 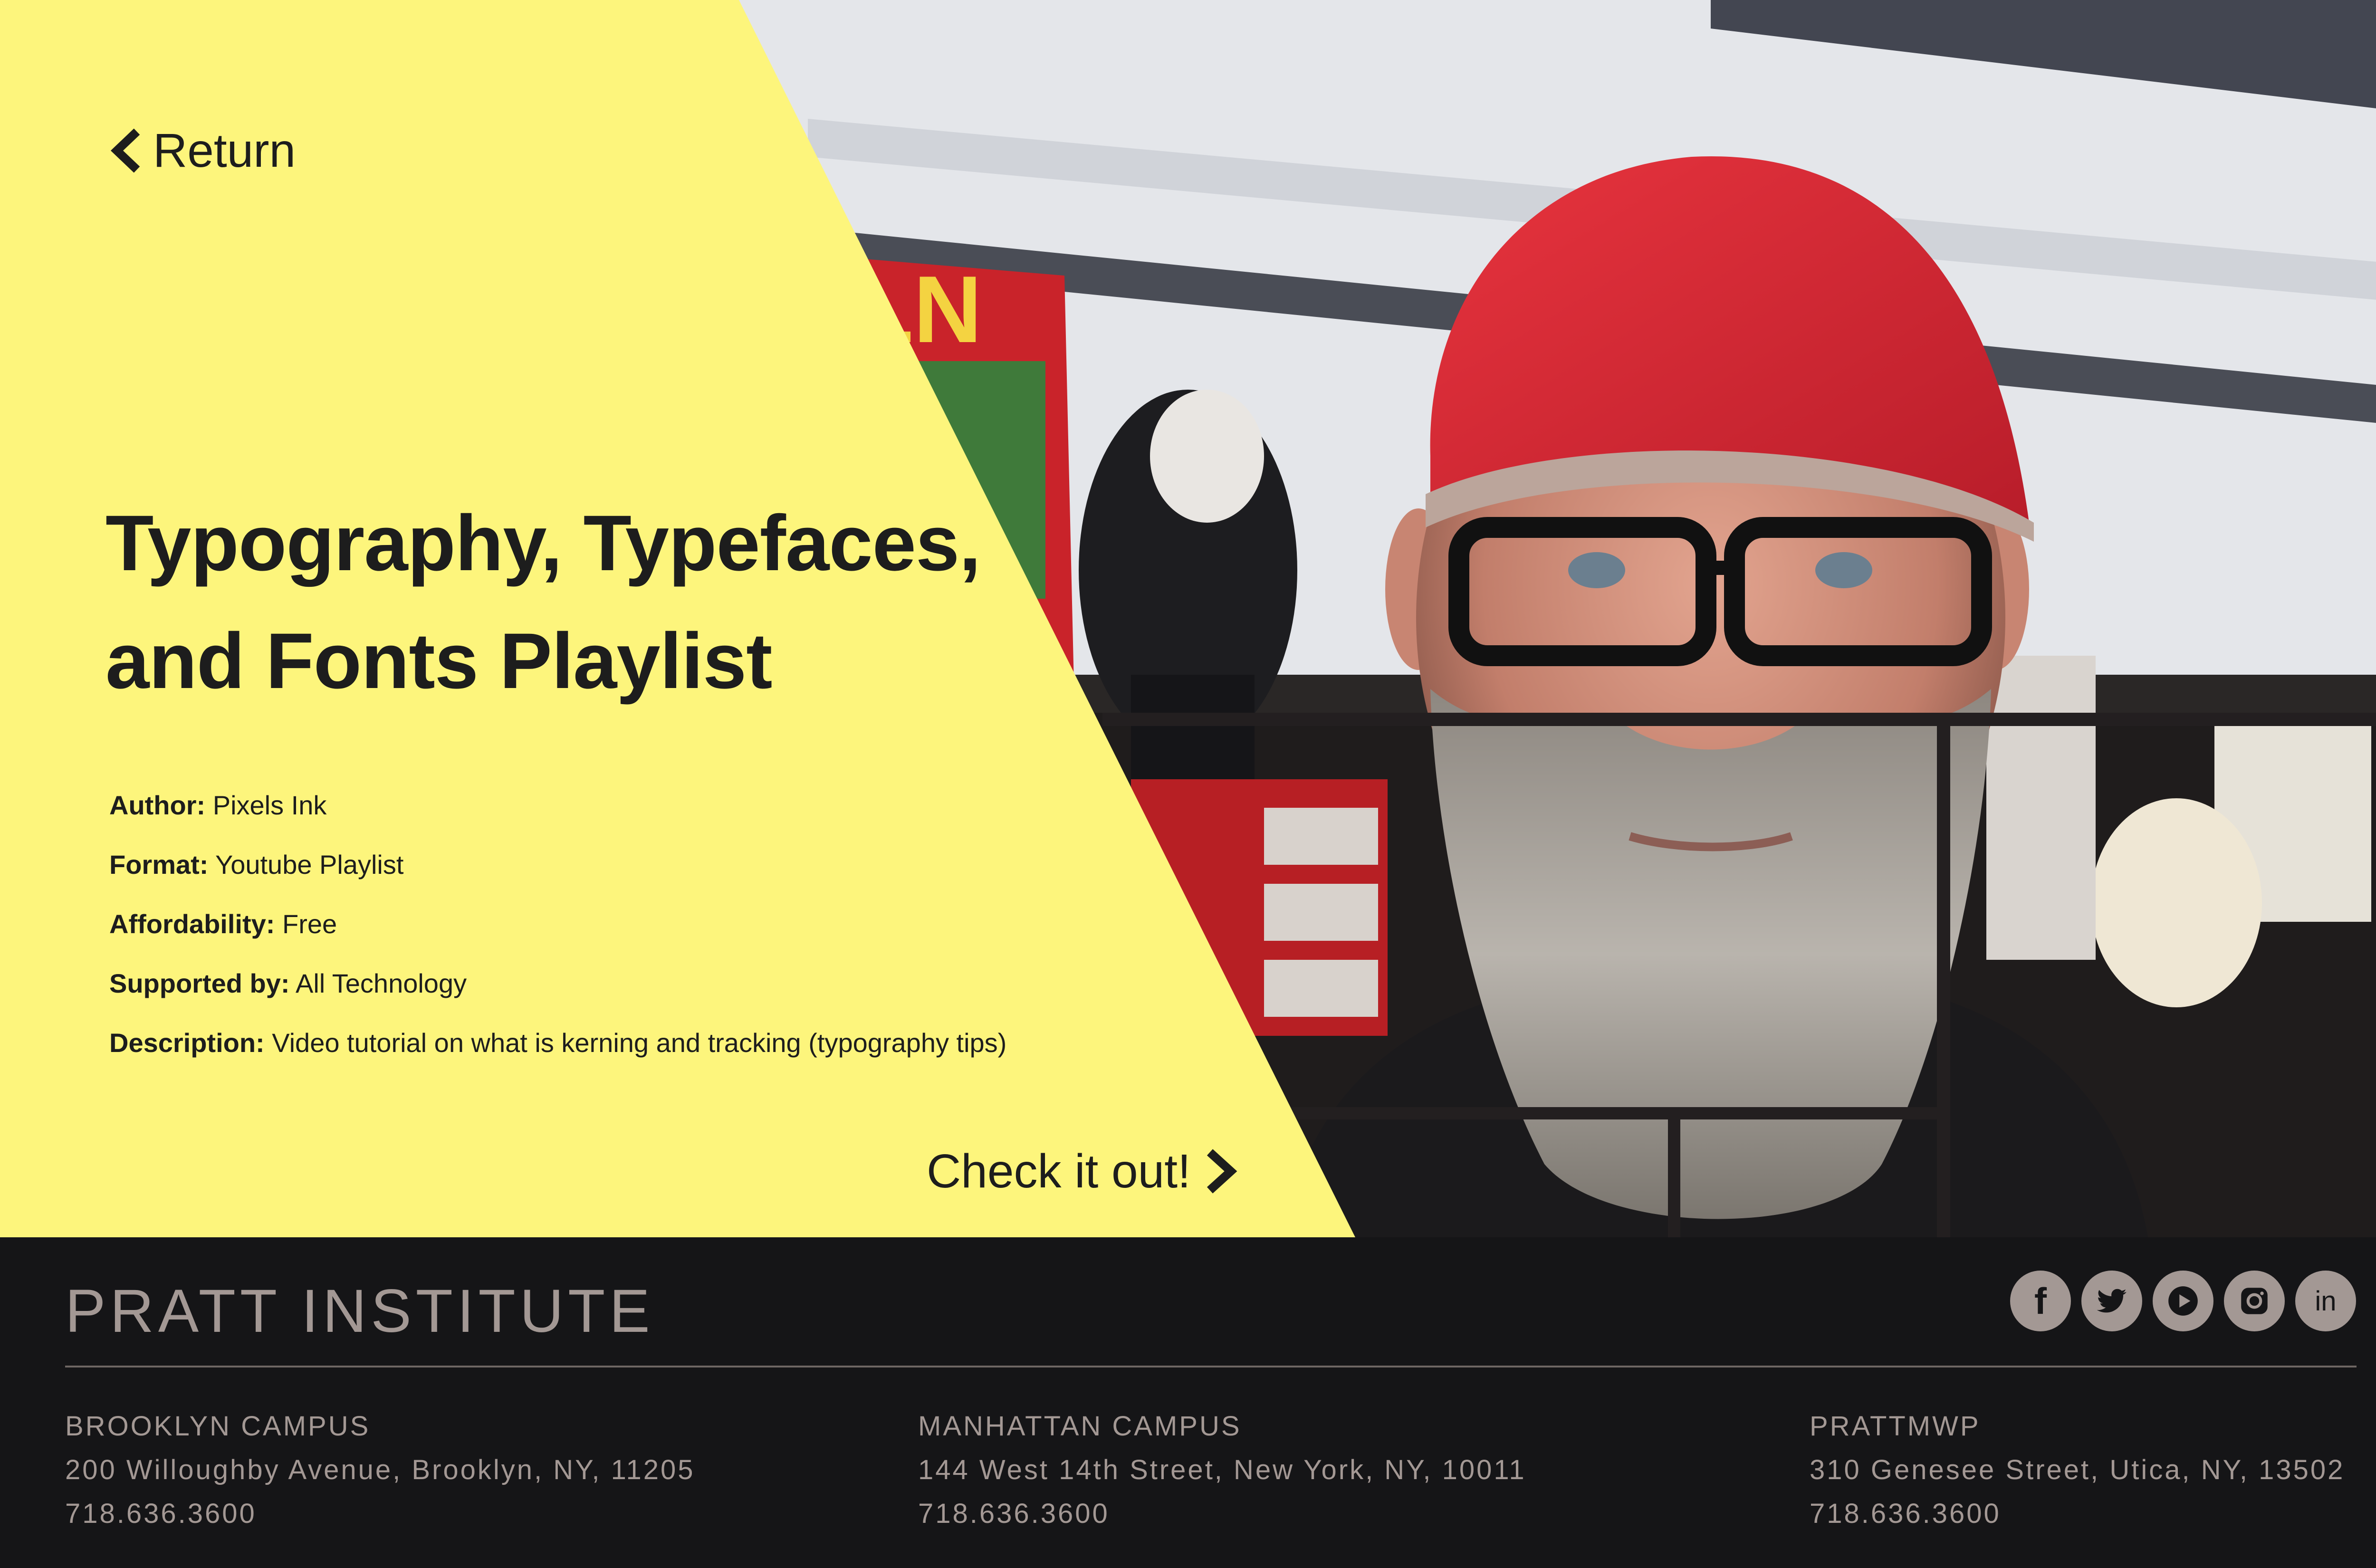 I want to click on check-it-out-label: Check it out!, so click(x=1059, y=1171).